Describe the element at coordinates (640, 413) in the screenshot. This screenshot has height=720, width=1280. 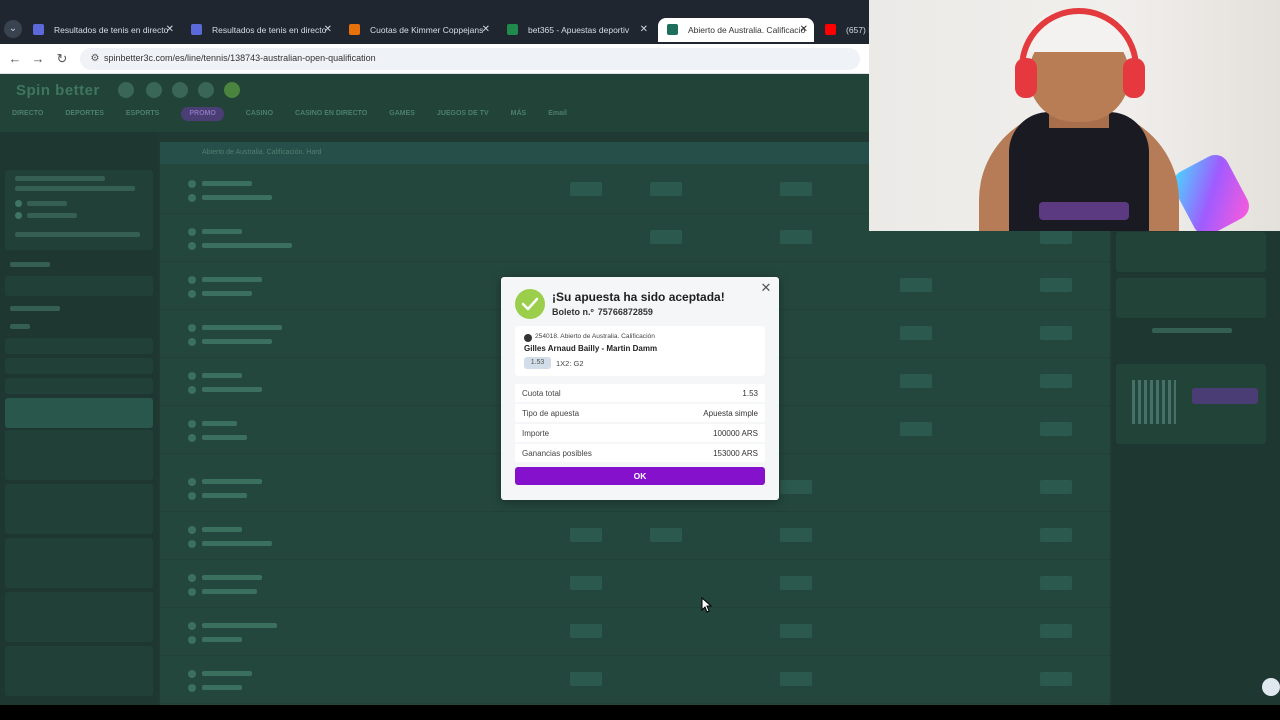
I see `summary-row: Tipo de apuesta Apuesta simple` at that location.